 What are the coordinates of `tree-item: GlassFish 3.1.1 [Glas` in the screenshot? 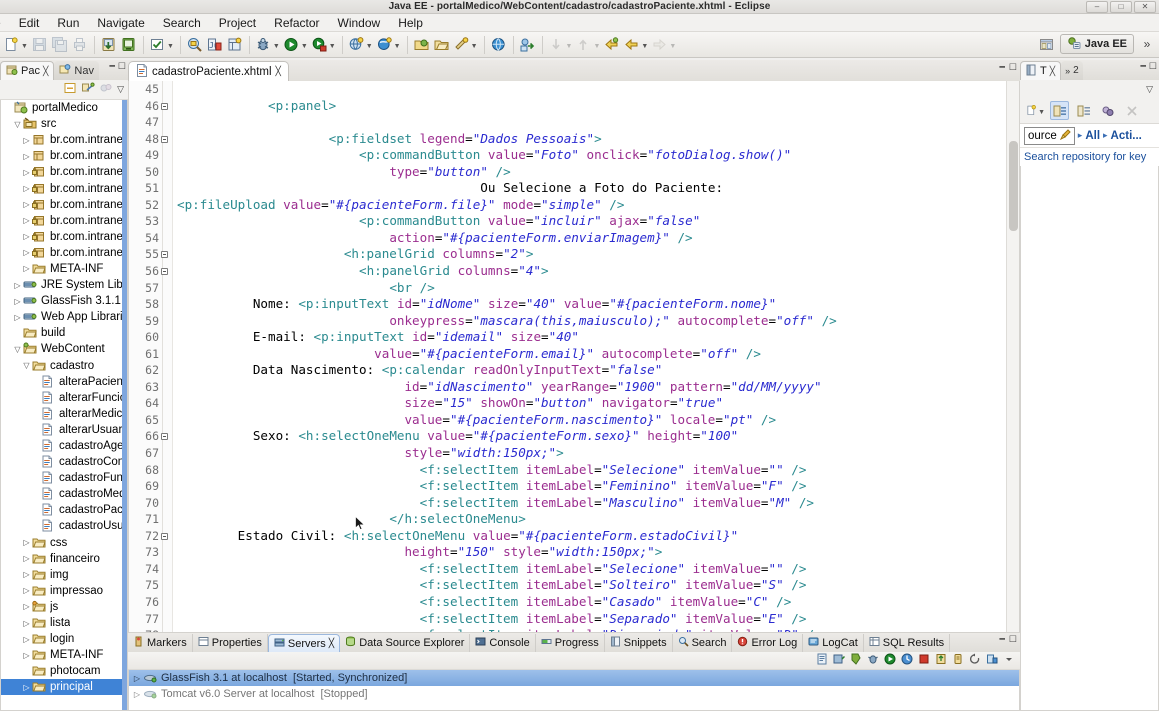 It's located at (64, 301).